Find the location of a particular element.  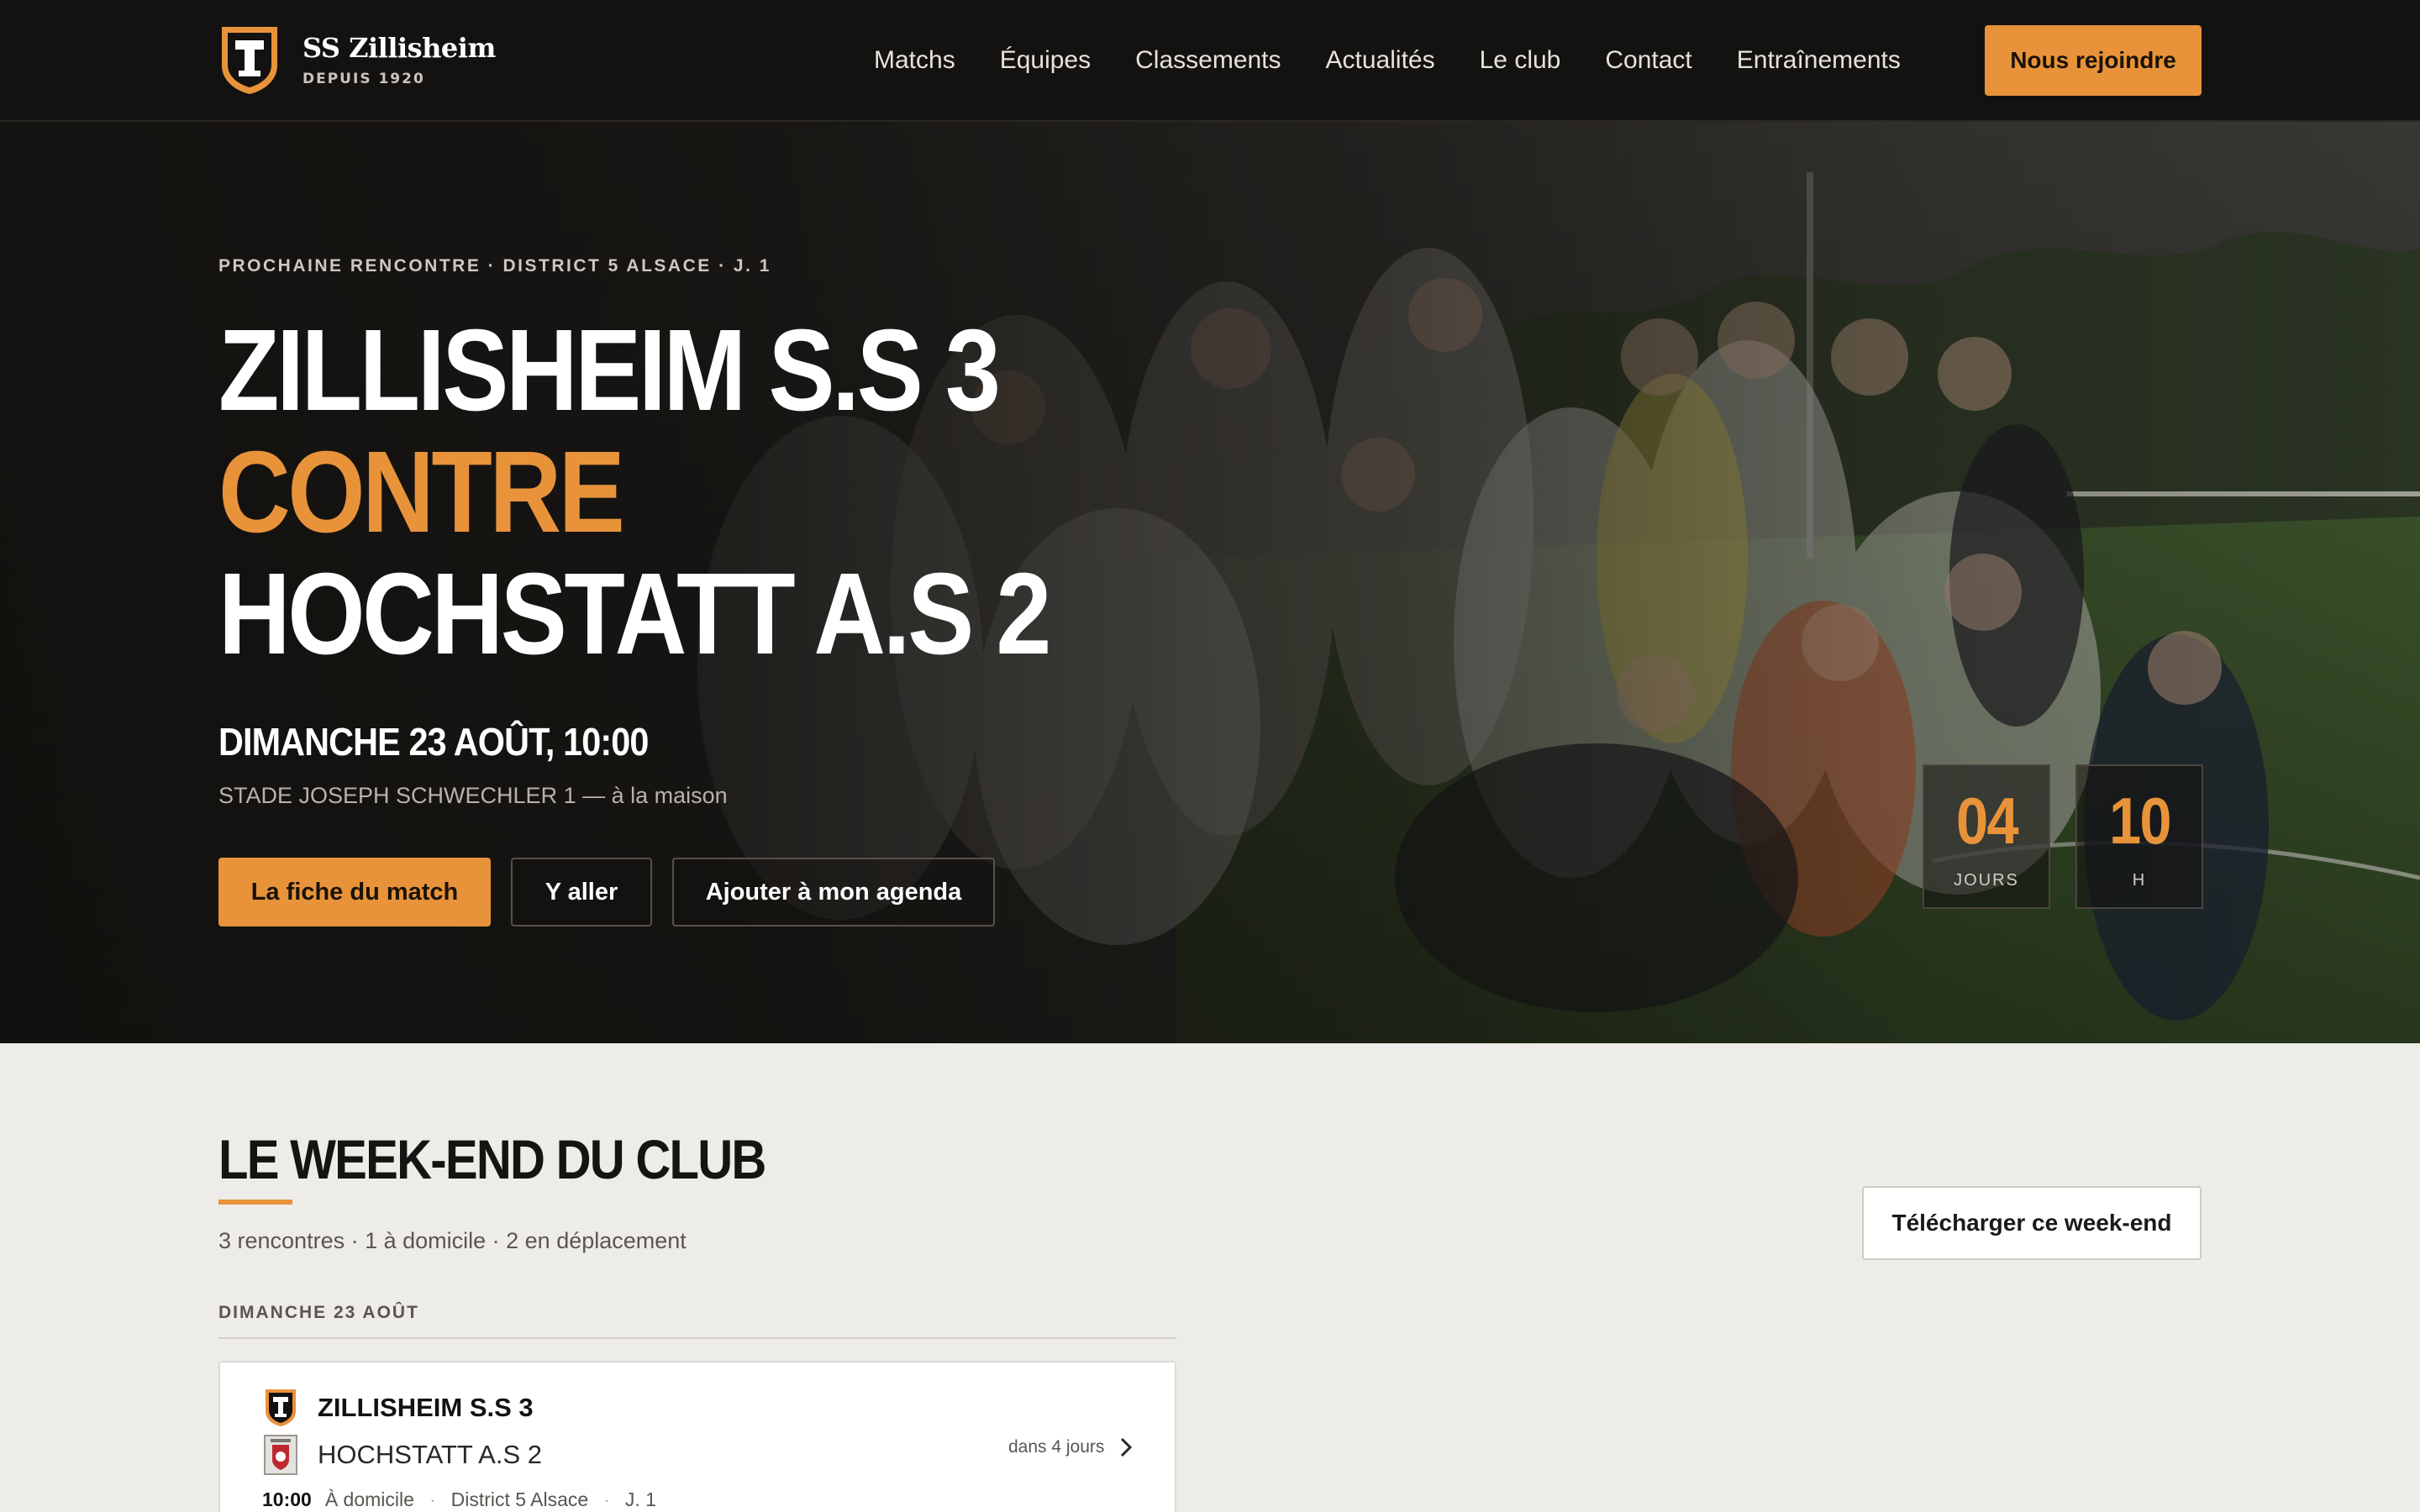

away-team-name: HOCHSTATT A.S 2 is located at coordinates (634, 614).